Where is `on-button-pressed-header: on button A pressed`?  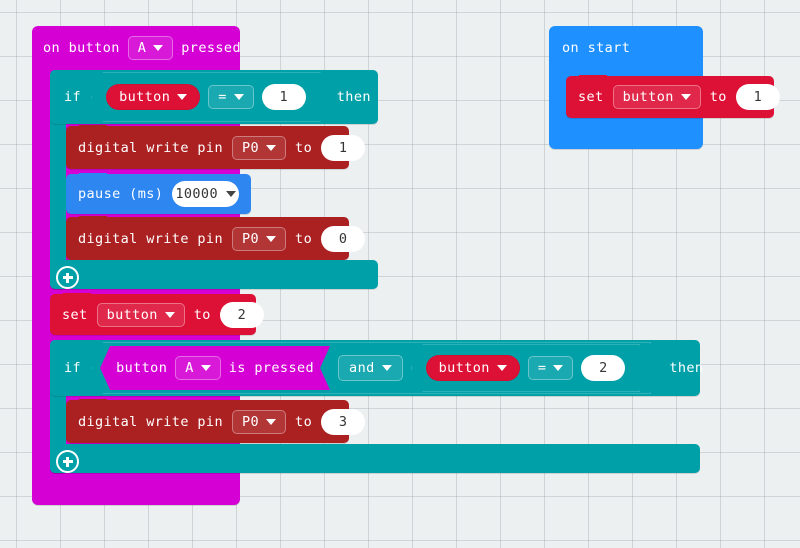 on-button-pressed-header: on button A pressed is located at coordinates (136, 48).